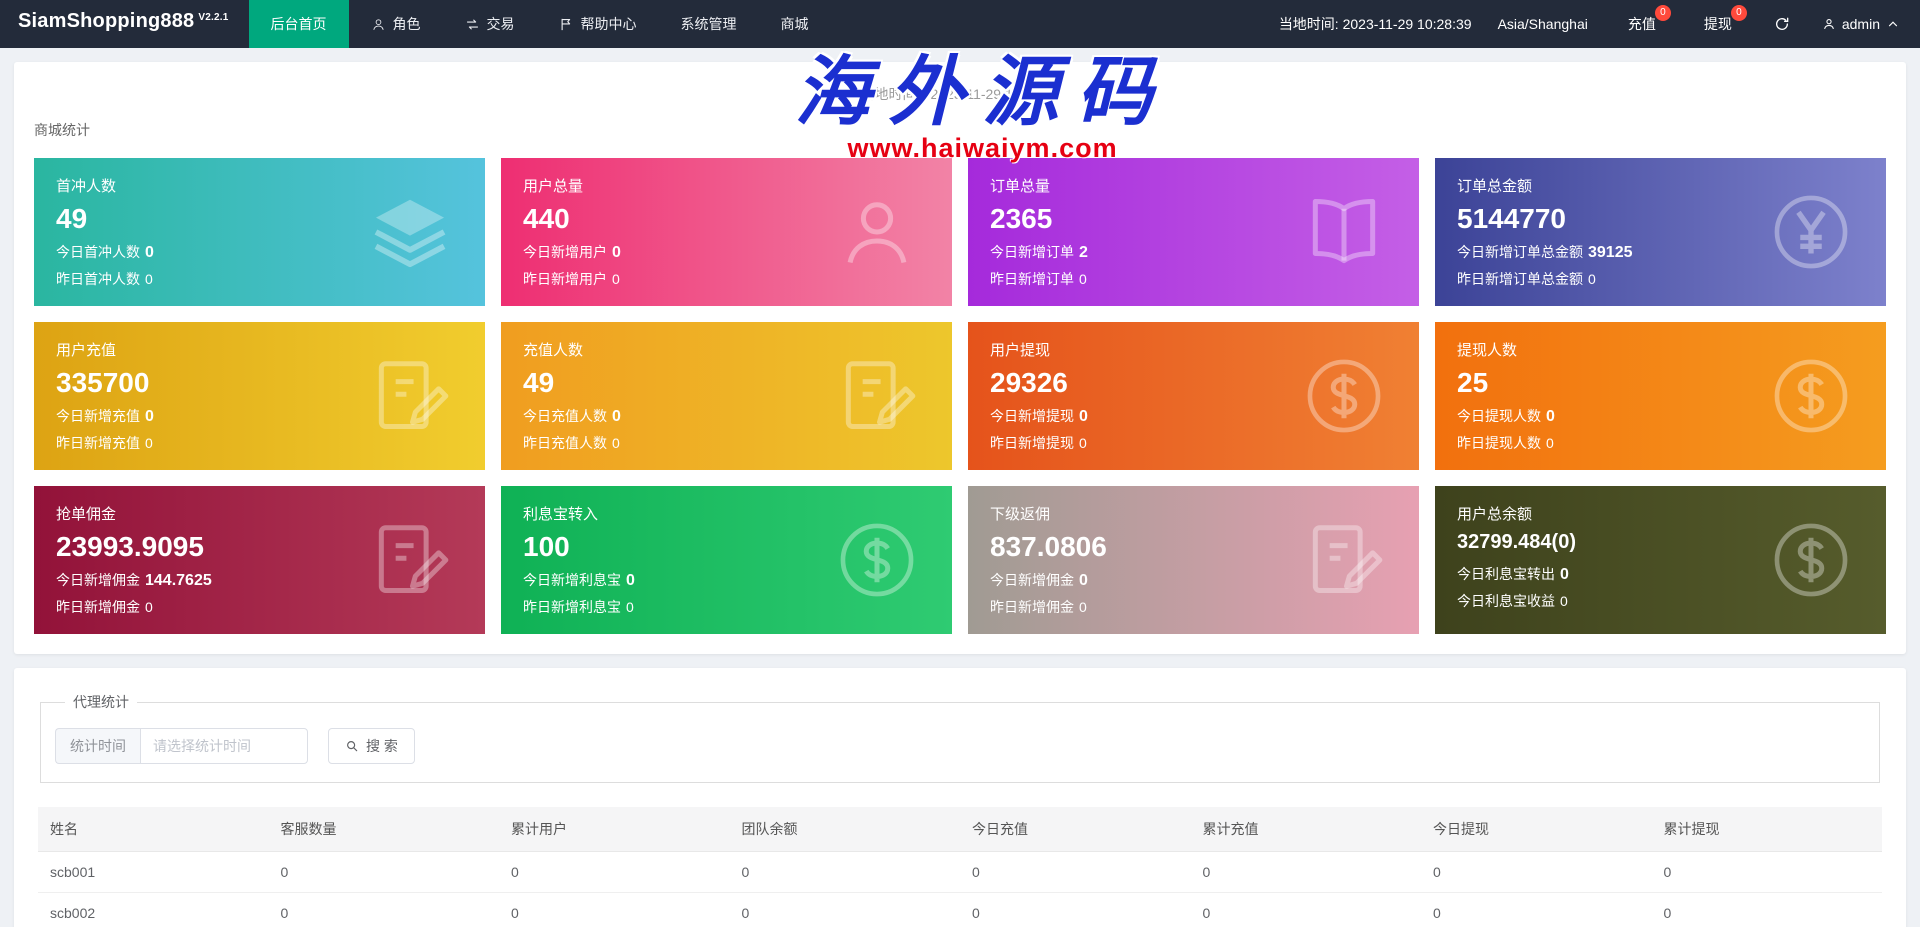 The width and height of the screenshot is (1920, 927). Describe the element at coordinates (352, 746) in the screenshot. I see `search-icon` at that location.